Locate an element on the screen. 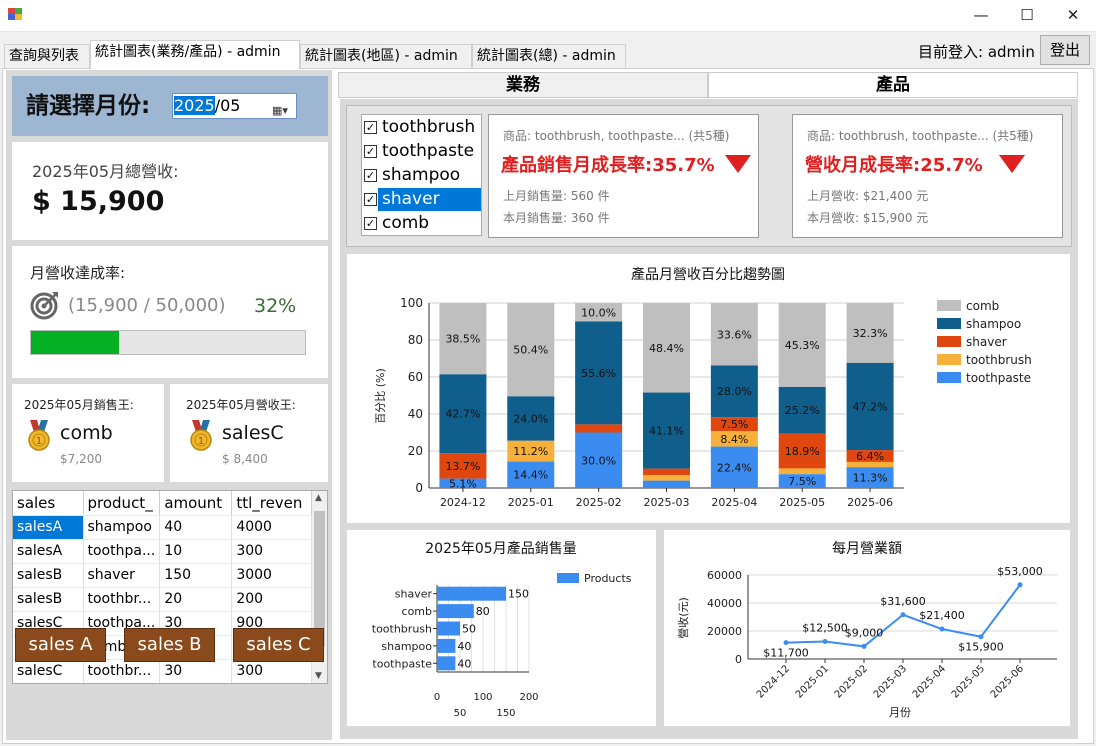 The image size is (1096, 746). column-header-product: product_ is located at coordinates (122, 503).